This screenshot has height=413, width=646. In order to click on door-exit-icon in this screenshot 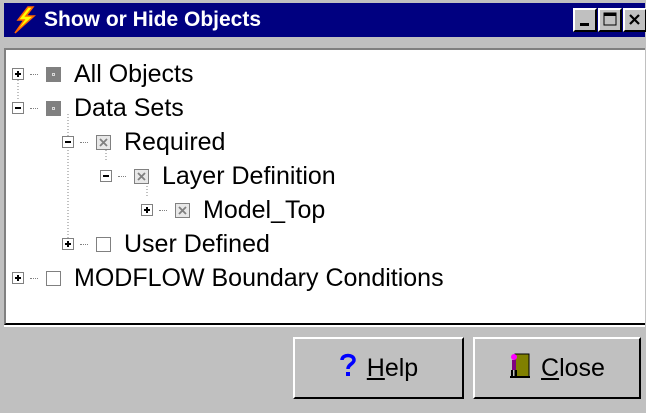, I will do `click(520, 368)`.